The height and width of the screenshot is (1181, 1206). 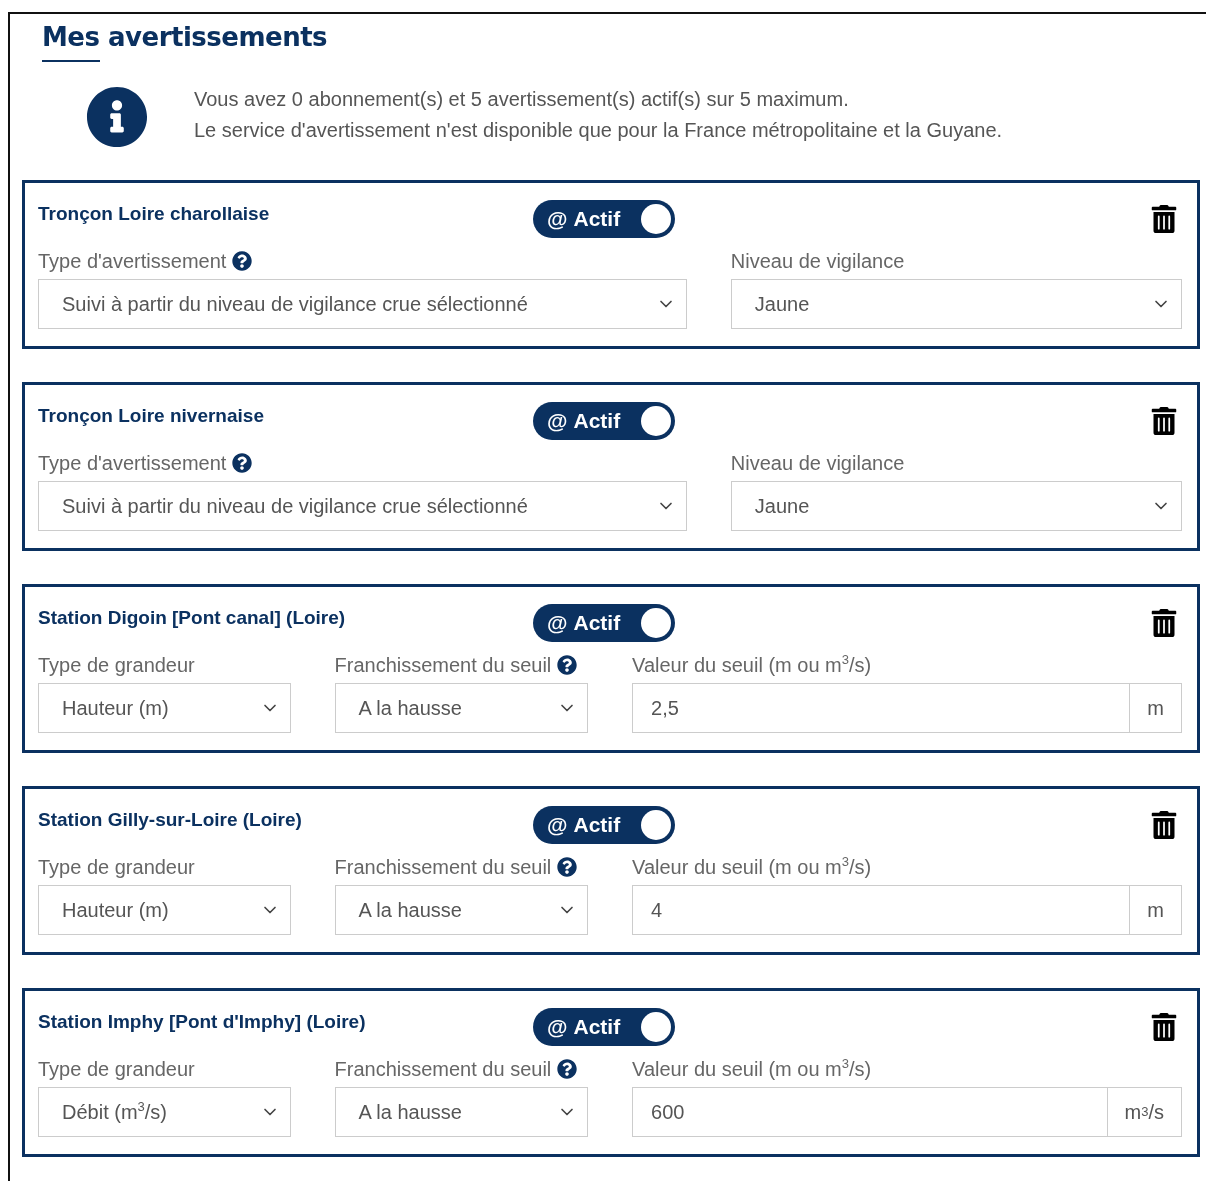 What do you see at coordinates (870, 1112) in the screenshot?
I see `input-field: 600` at bounding box center [870, 1112].